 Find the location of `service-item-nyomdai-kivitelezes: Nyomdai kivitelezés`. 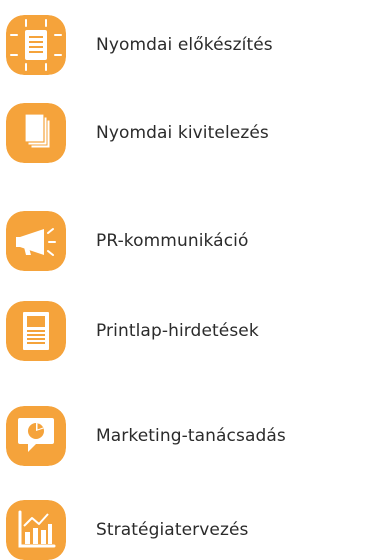

service-item-nyomdai-kivitelezes: Nyomdai kivitelezés is located at coordinates (182, 133).